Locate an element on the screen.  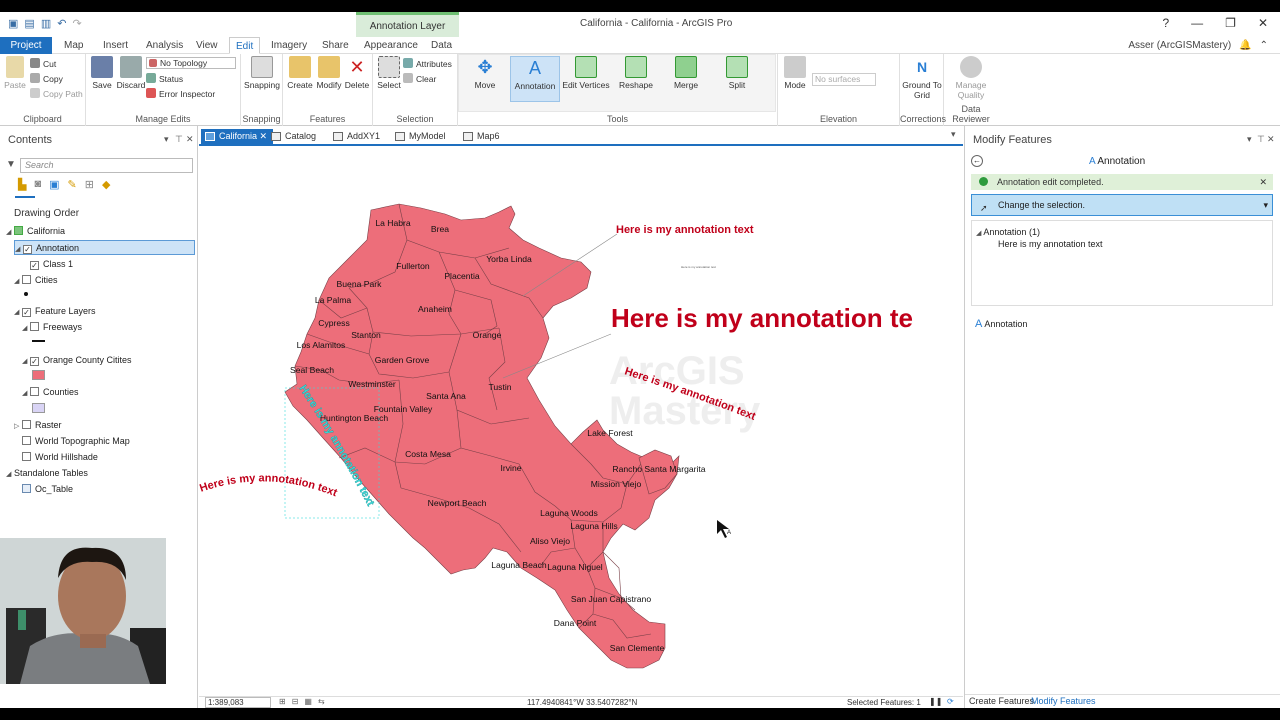
user-name: Asser (ArcGISMastery) is located at coordinates (1179, 45).